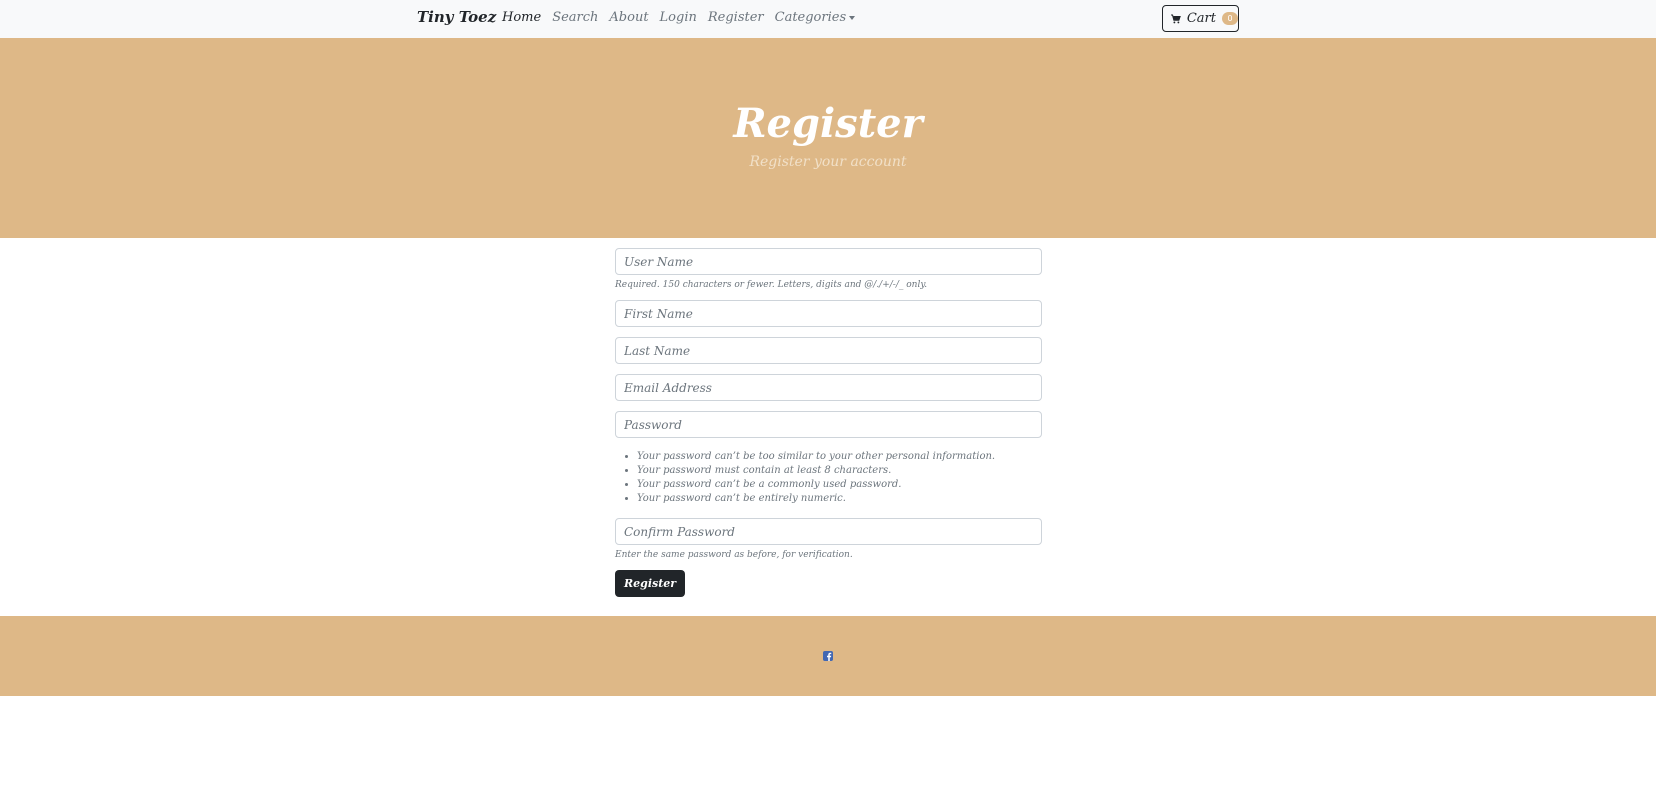  What do you see at coordinates (852, 17) in the screenshot?
I see `chevron-down-icon` at bounding box center [852, 17].